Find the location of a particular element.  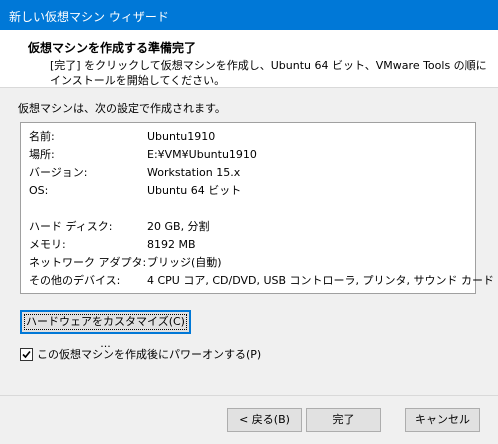

summary-label: その他のデバイス: is located at coordinates (75, 280).